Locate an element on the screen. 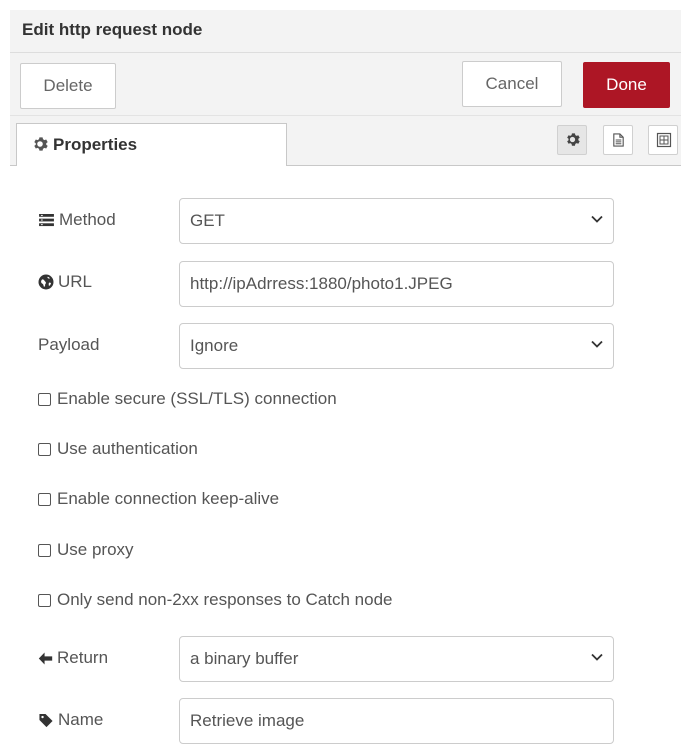 The height and width of the screenshot is (753, 681). delete-button: Delete is located at coordinates (68, 86).